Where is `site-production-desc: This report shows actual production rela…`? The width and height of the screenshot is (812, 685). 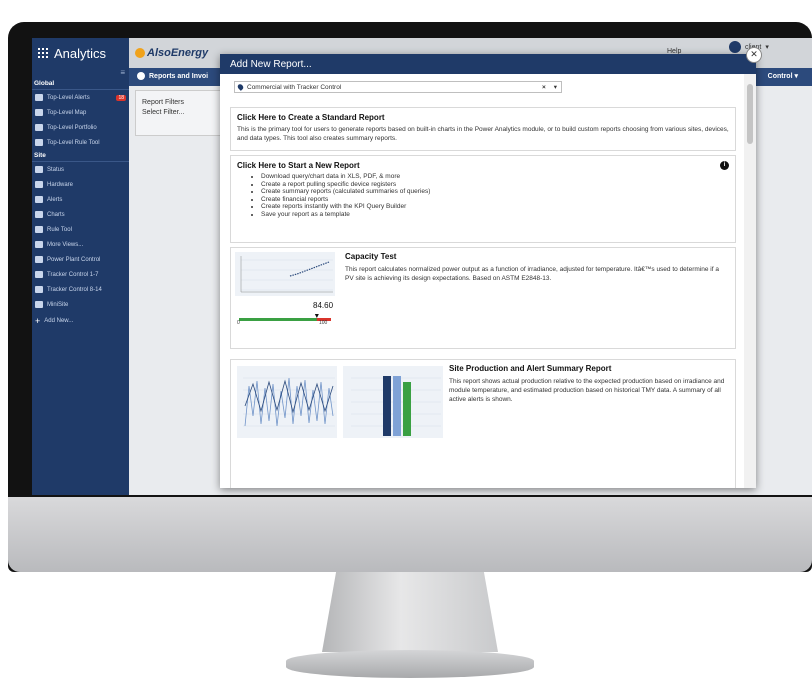
site-production-desc: This report shows actual production rela… is located at coordinates (587, 390).